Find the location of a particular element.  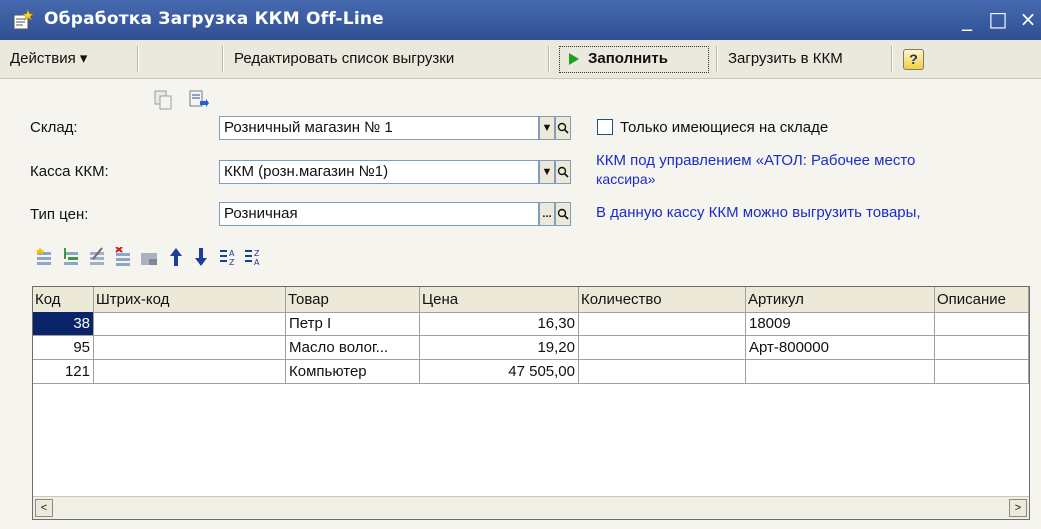

edit-list-button: Редактировать список выгрузки is located at coordinates (344, 59).